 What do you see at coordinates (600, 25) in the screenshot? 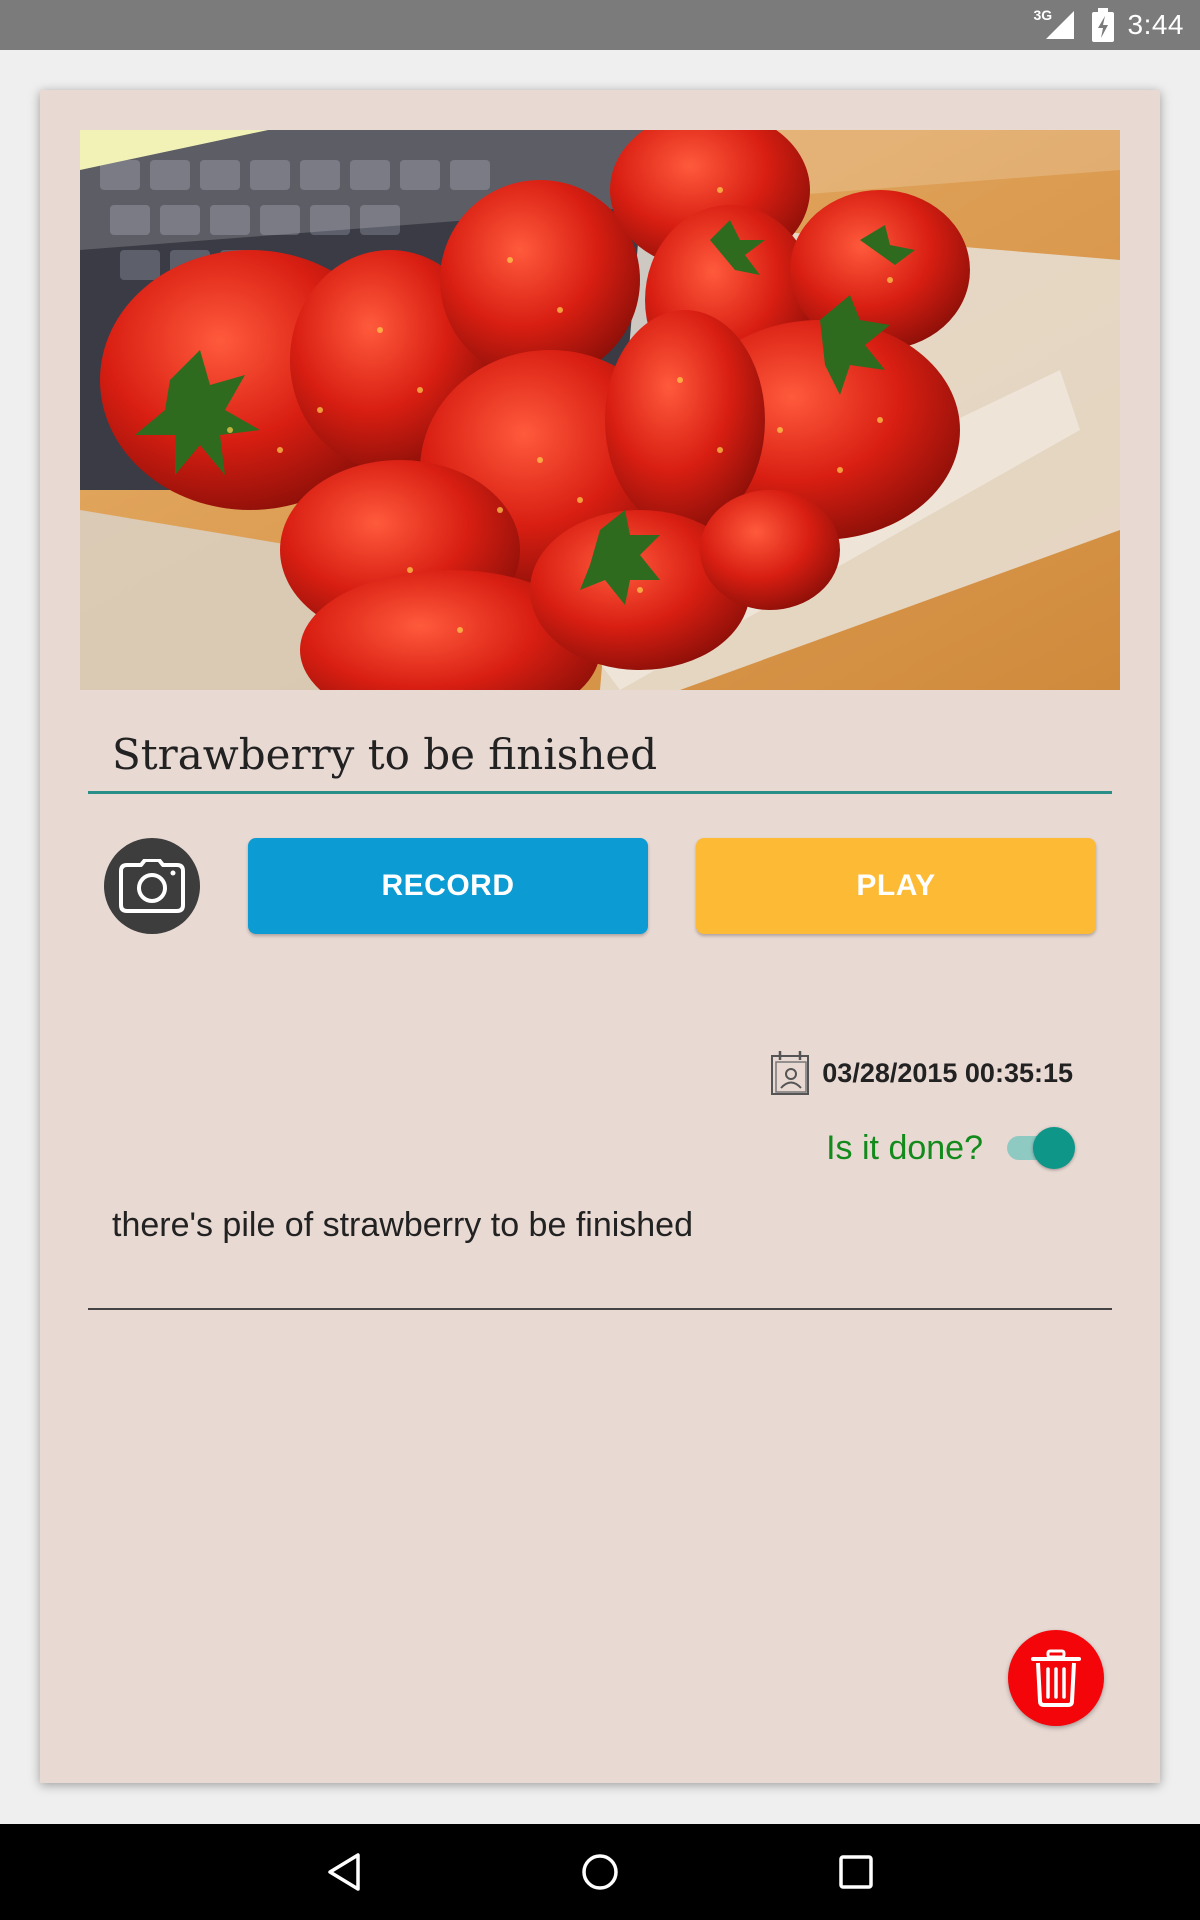
I see `status-bar: 3G 3:44` at bounding box center [600, 25].